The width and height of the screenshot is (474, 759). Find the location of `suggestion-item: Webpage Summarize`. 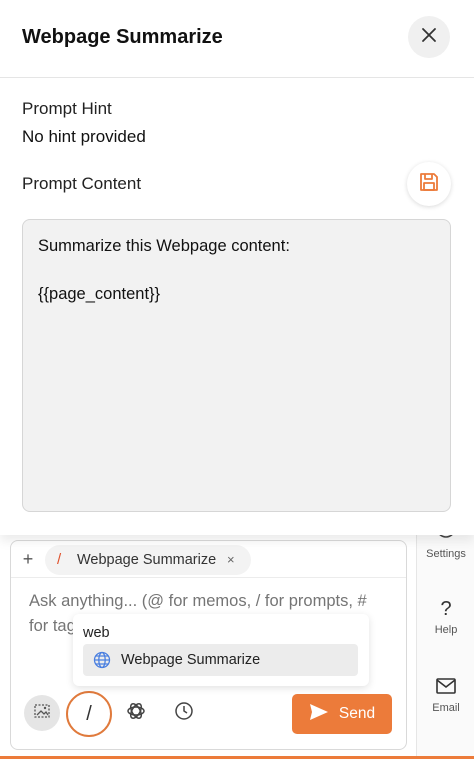

suggestion-item: Webpage Summarize is located at coordinates (220, 660).